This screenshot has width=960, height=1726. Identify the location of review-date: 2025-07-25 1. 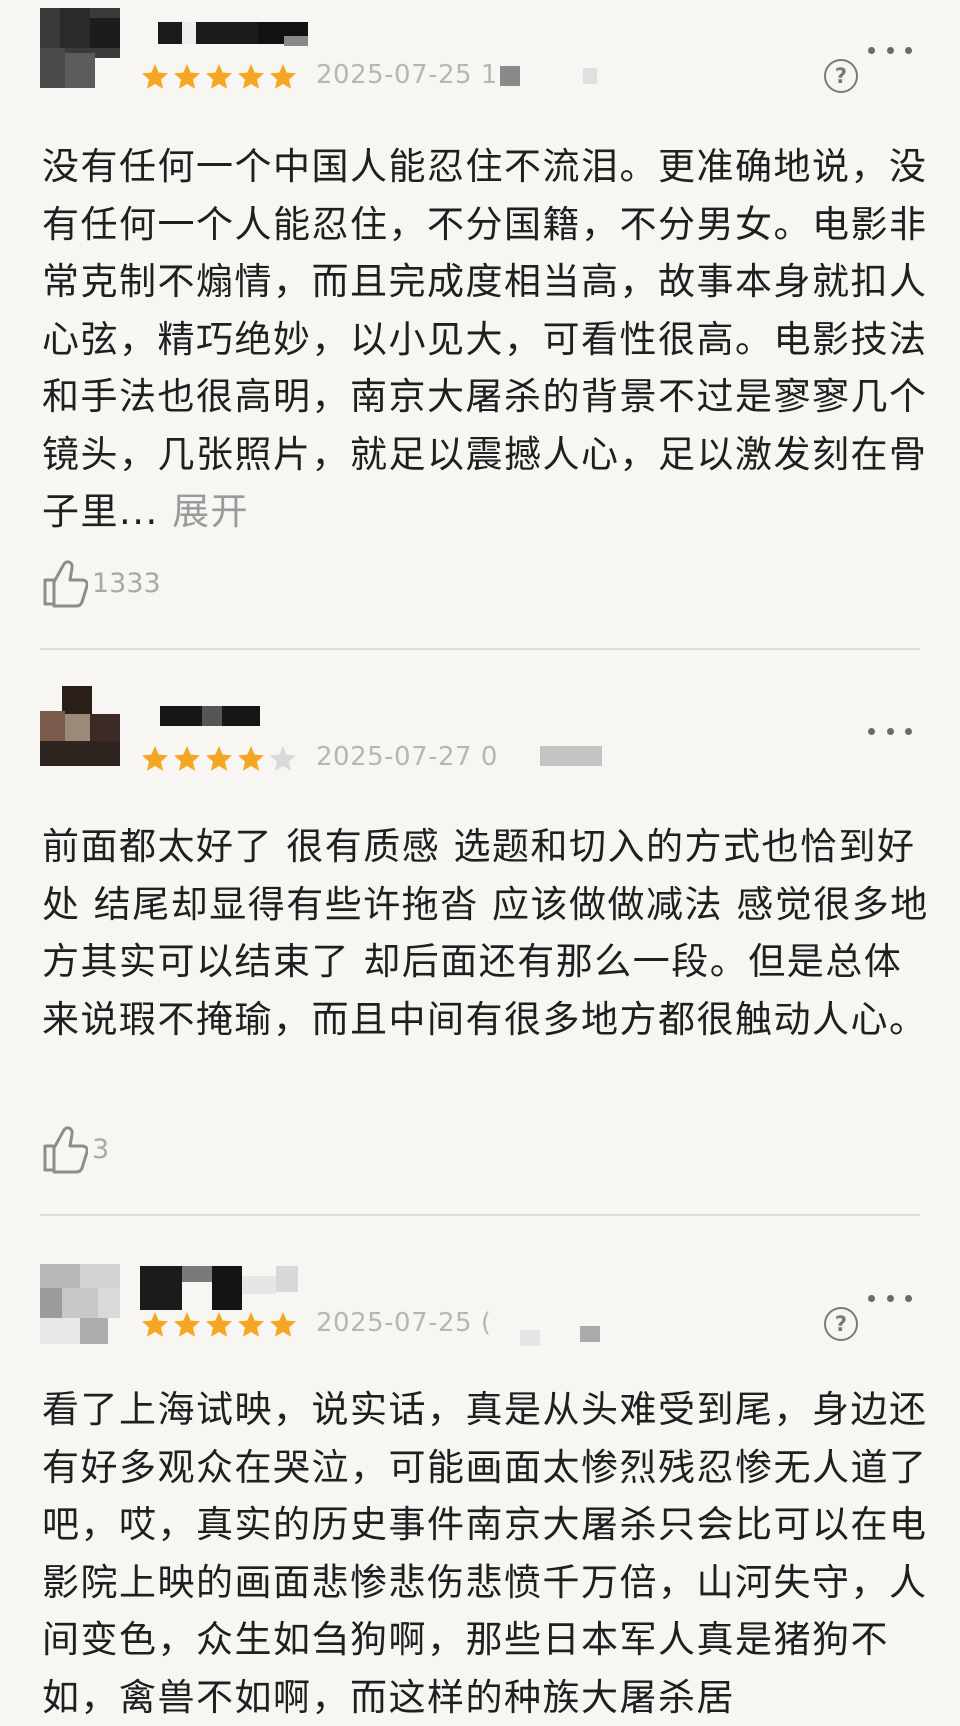
(407, 75).